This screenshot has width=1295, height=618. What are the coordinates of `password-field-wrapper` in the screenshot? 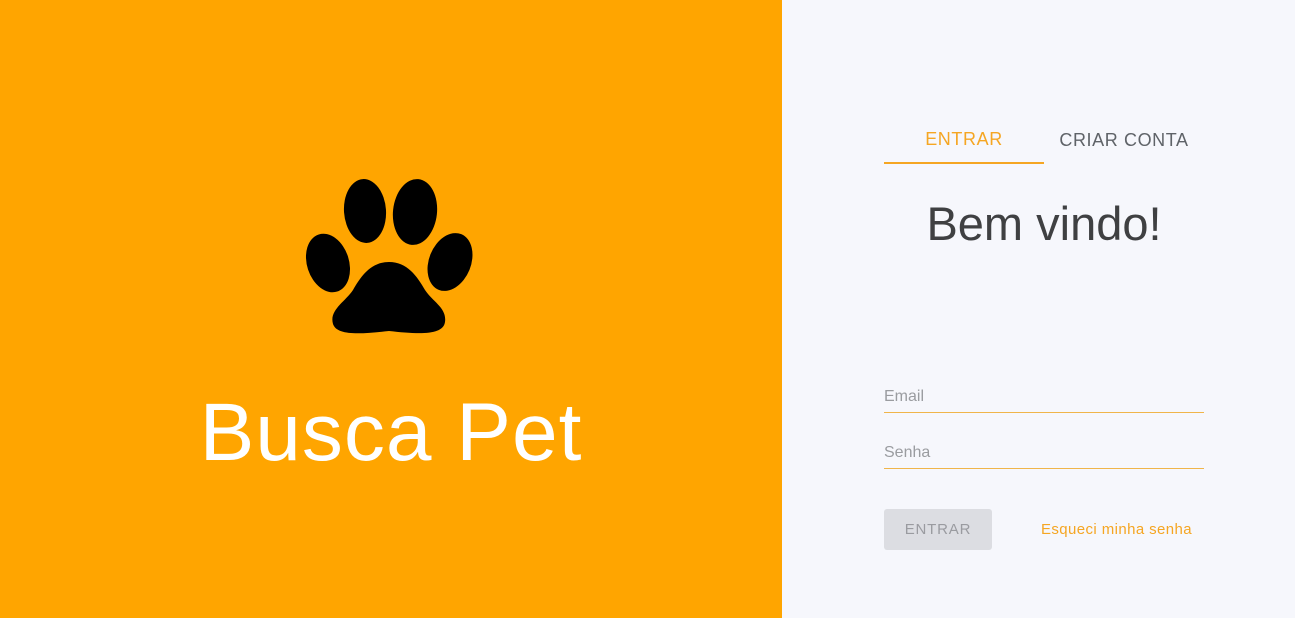 It's located at (1044, 454).